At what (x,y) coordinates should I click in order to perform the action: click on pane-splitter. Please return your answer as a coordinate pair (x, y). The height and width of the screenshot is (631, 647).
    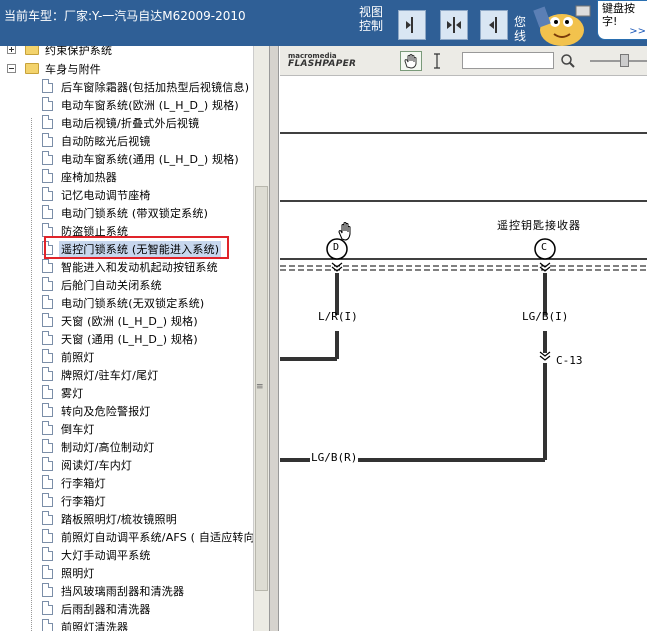
    Looking at the image, I should click on (274, 338).